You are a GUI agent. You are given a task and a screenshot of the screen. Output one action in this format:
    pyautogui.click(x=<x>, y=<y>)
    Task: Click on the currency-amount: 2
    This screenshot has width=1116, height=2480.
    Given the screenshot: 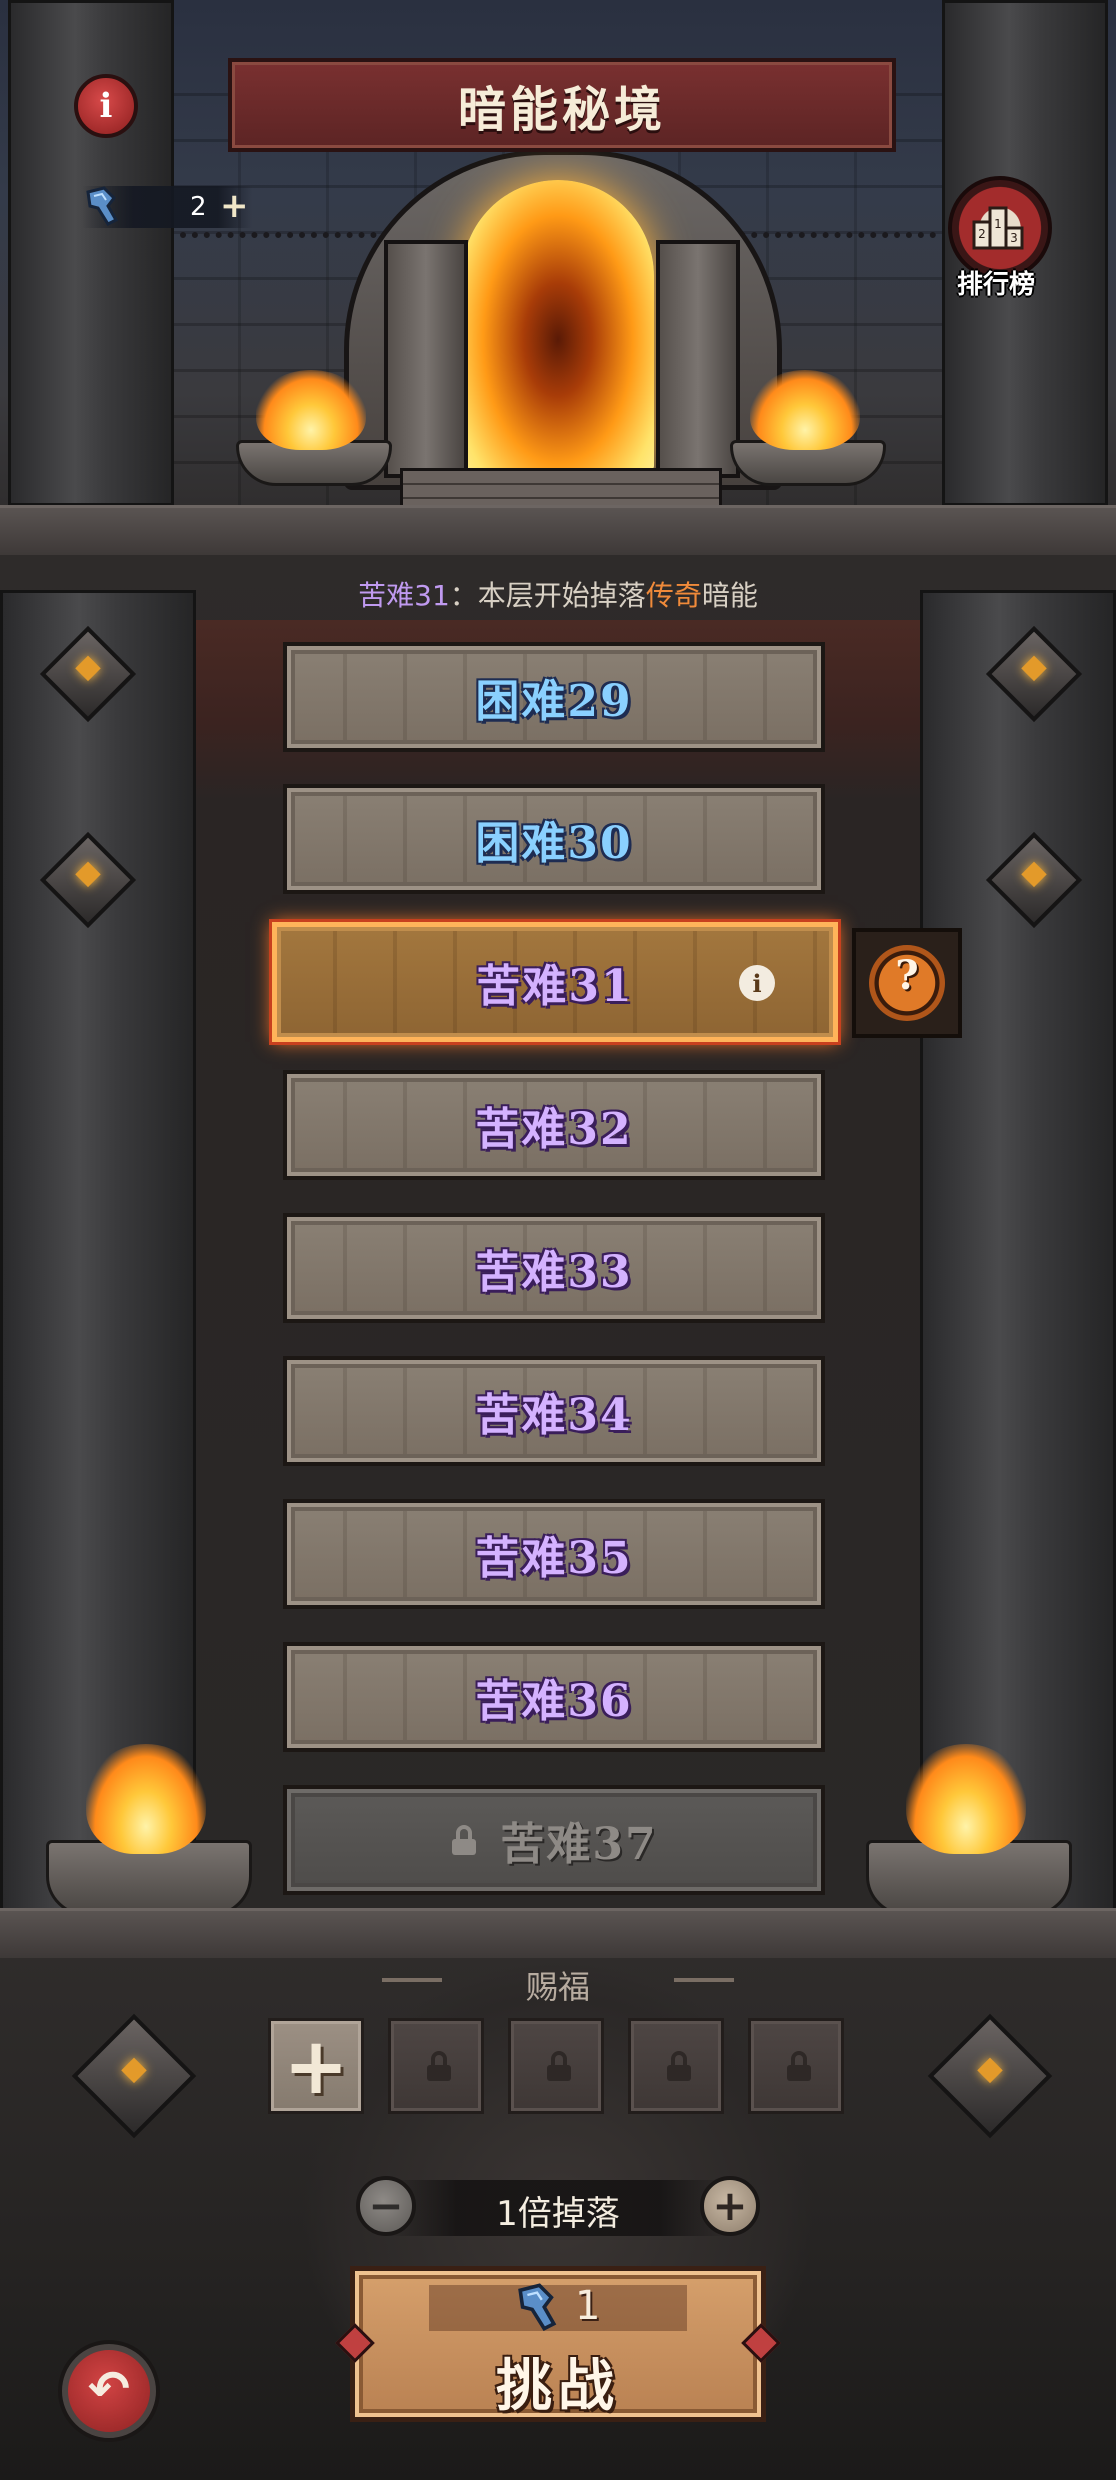 What is the action you would take?
    pyautogui.click(x=198, y=207)
    